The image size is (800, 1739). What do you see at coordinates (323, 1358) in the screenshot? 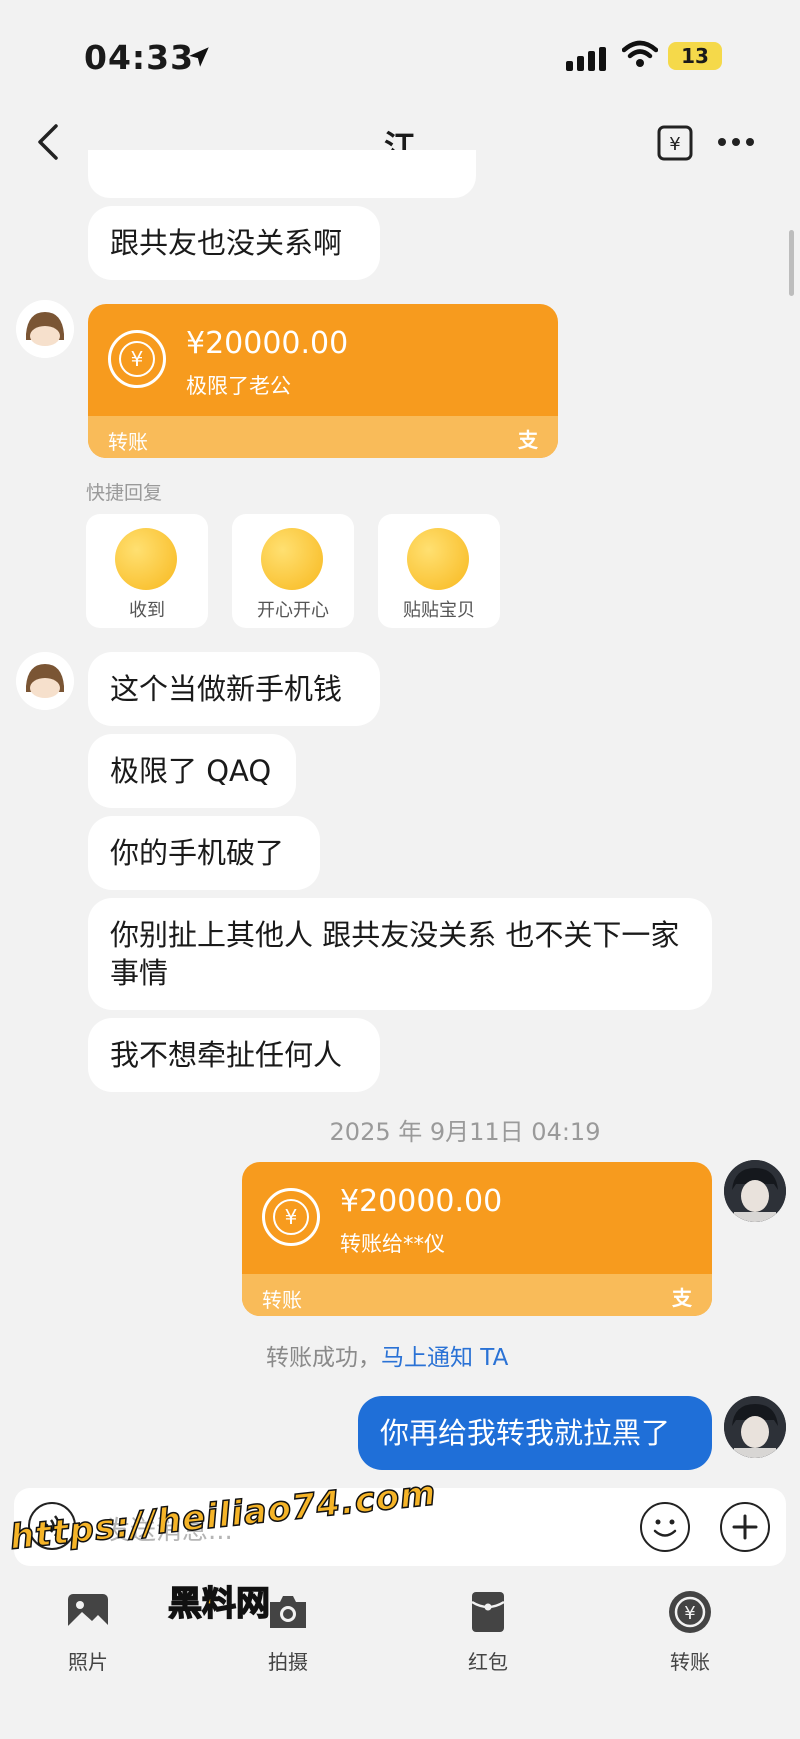
I see `transfer-success-text: 转账成功，` at bounding box center [323, 1358].